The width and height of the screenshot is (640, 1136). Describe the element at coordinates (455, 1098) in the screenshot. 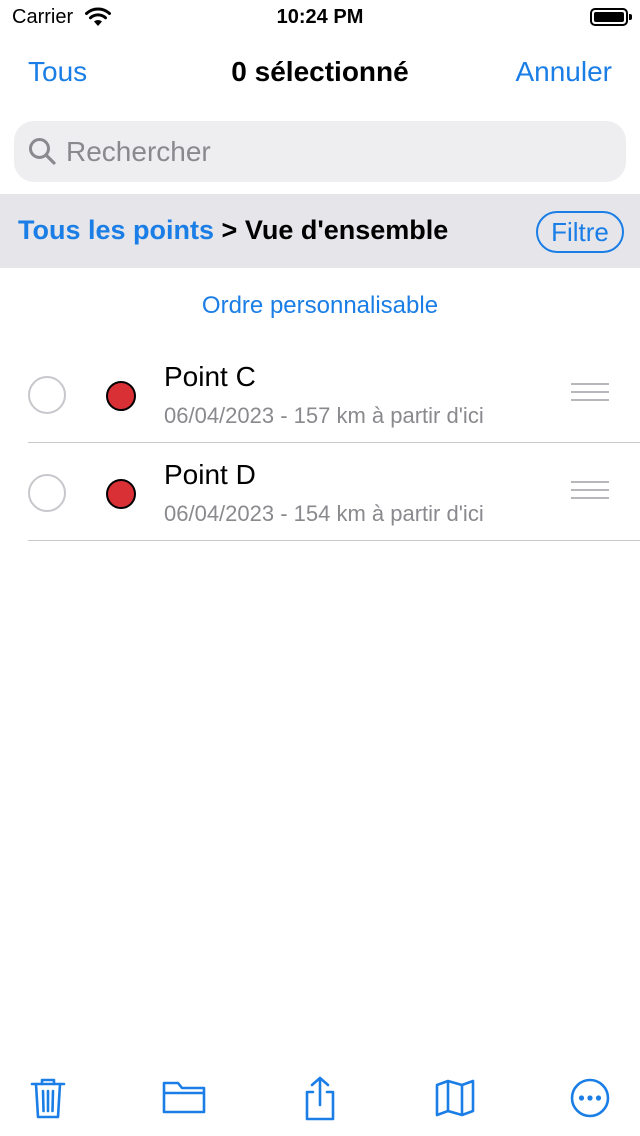

I see `map-icon` at that location.